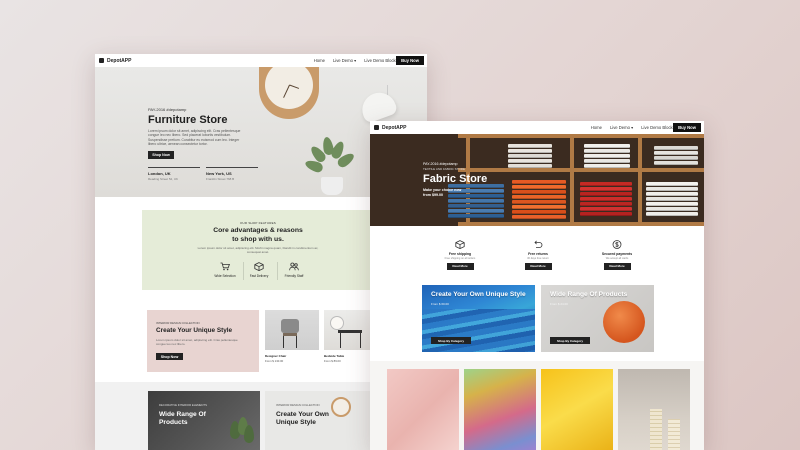  I want to click on feature-item: Fast Delivery, so click(259, 270).